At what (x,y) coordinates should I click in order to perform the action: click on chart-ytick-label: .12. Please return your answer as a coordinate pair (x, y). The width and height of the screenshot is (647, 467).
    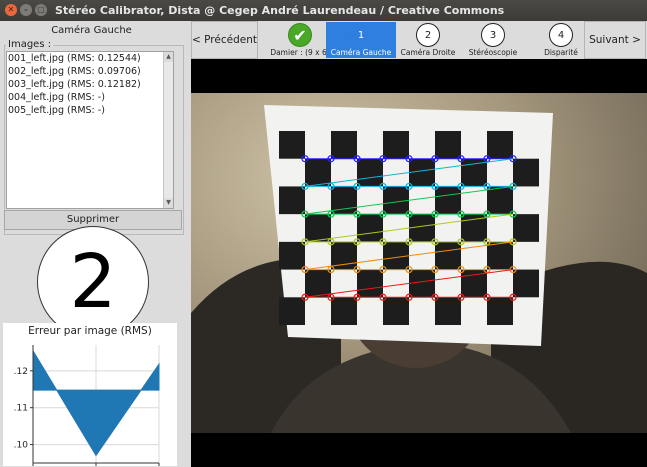
    Looking at the image, I should click on (21, 372).